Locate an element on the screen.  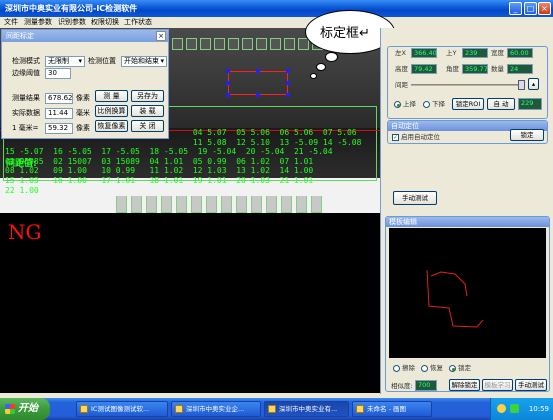
count-field: 24 is located at coordinates (520, 69).